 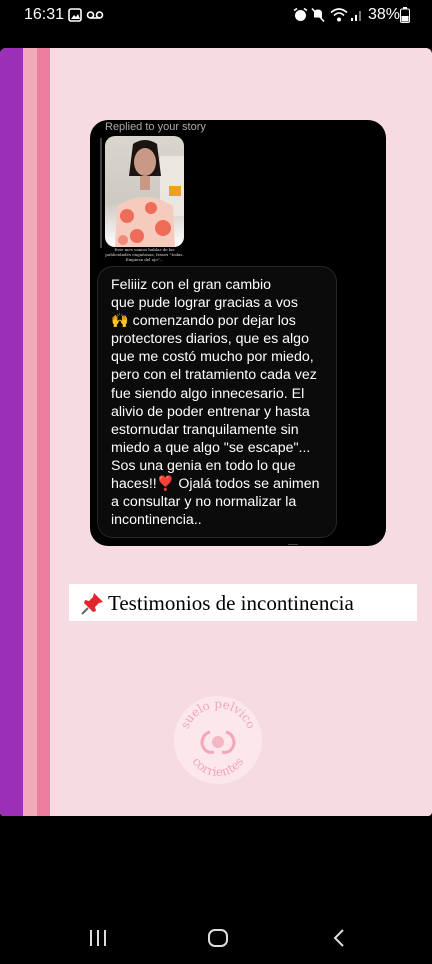 What do you see at coordinates (339, 938) in the screenshot?
I see `back-icon` at bounding box center [339, 938].